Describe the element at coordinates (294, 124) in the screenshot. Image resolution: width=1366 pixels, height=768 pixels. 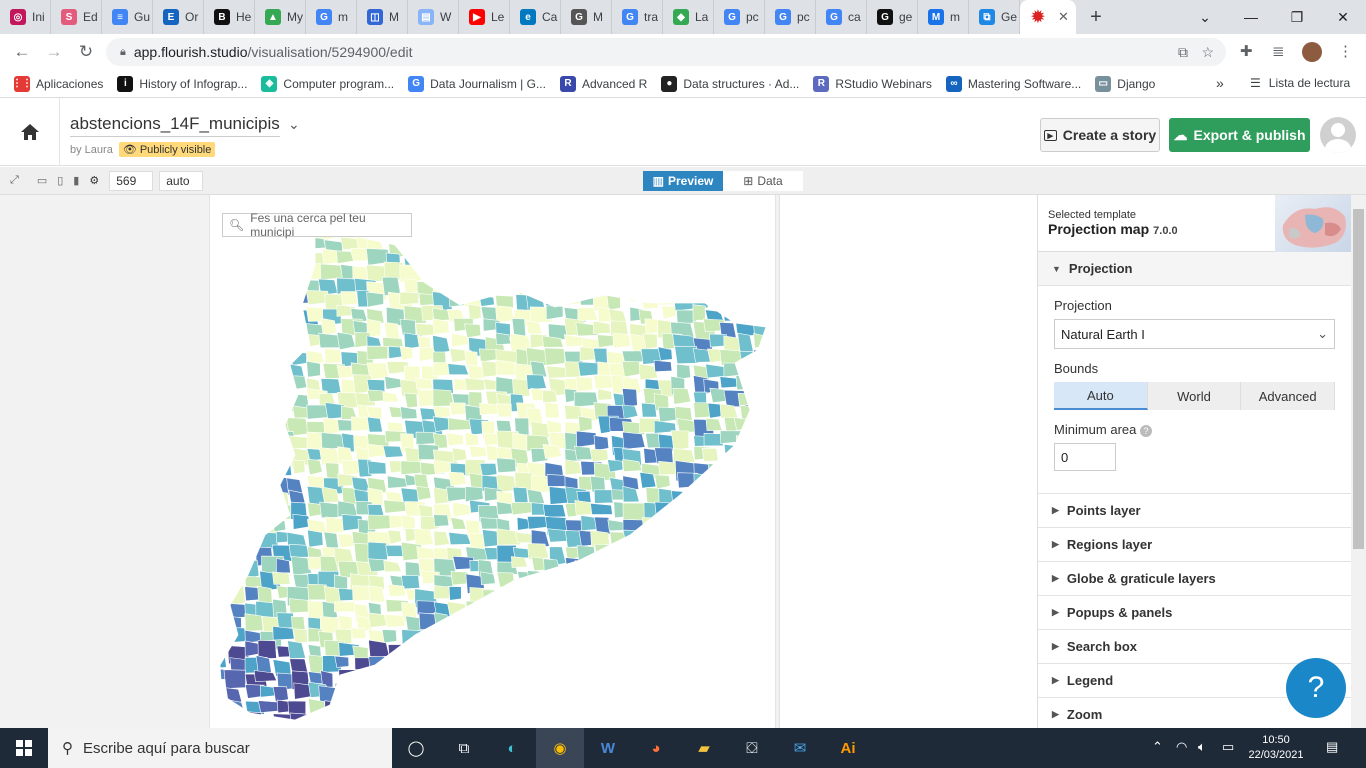
I see `chevron-down-icon: ⌄` at that location.